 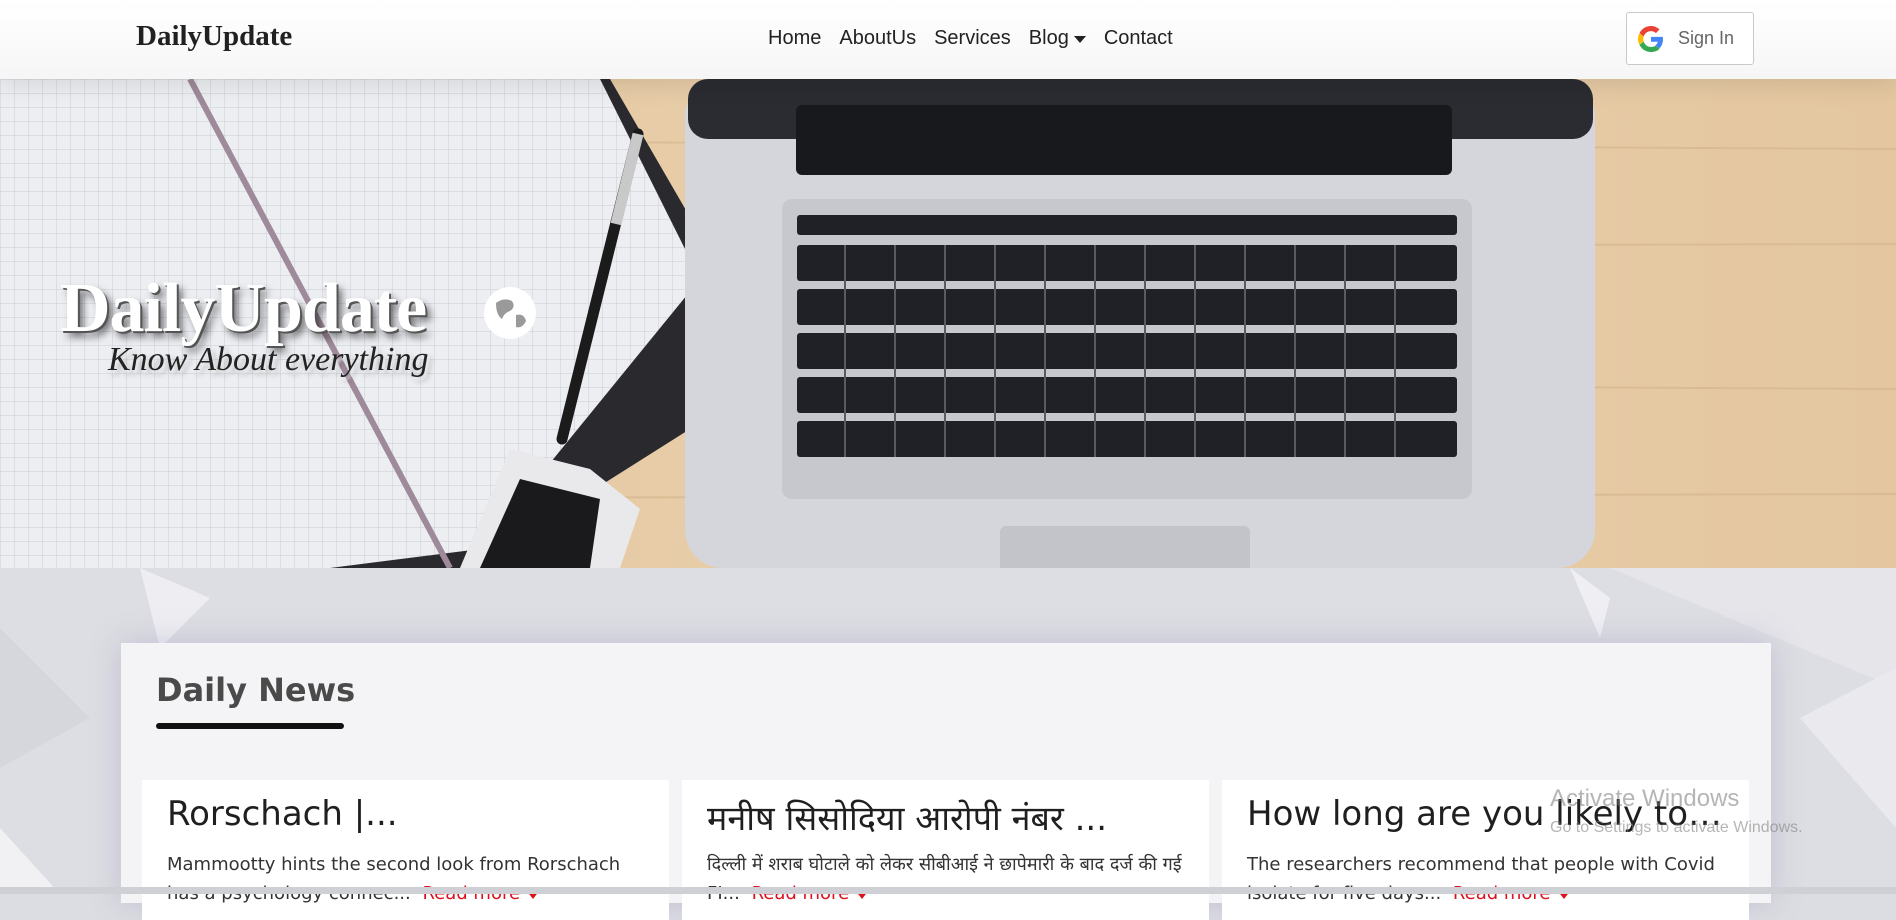 What do you see at coordinates (243, 308) in the screenshot?
I see `hero-title: DailyUpdate` at bounding box center [243, 308].